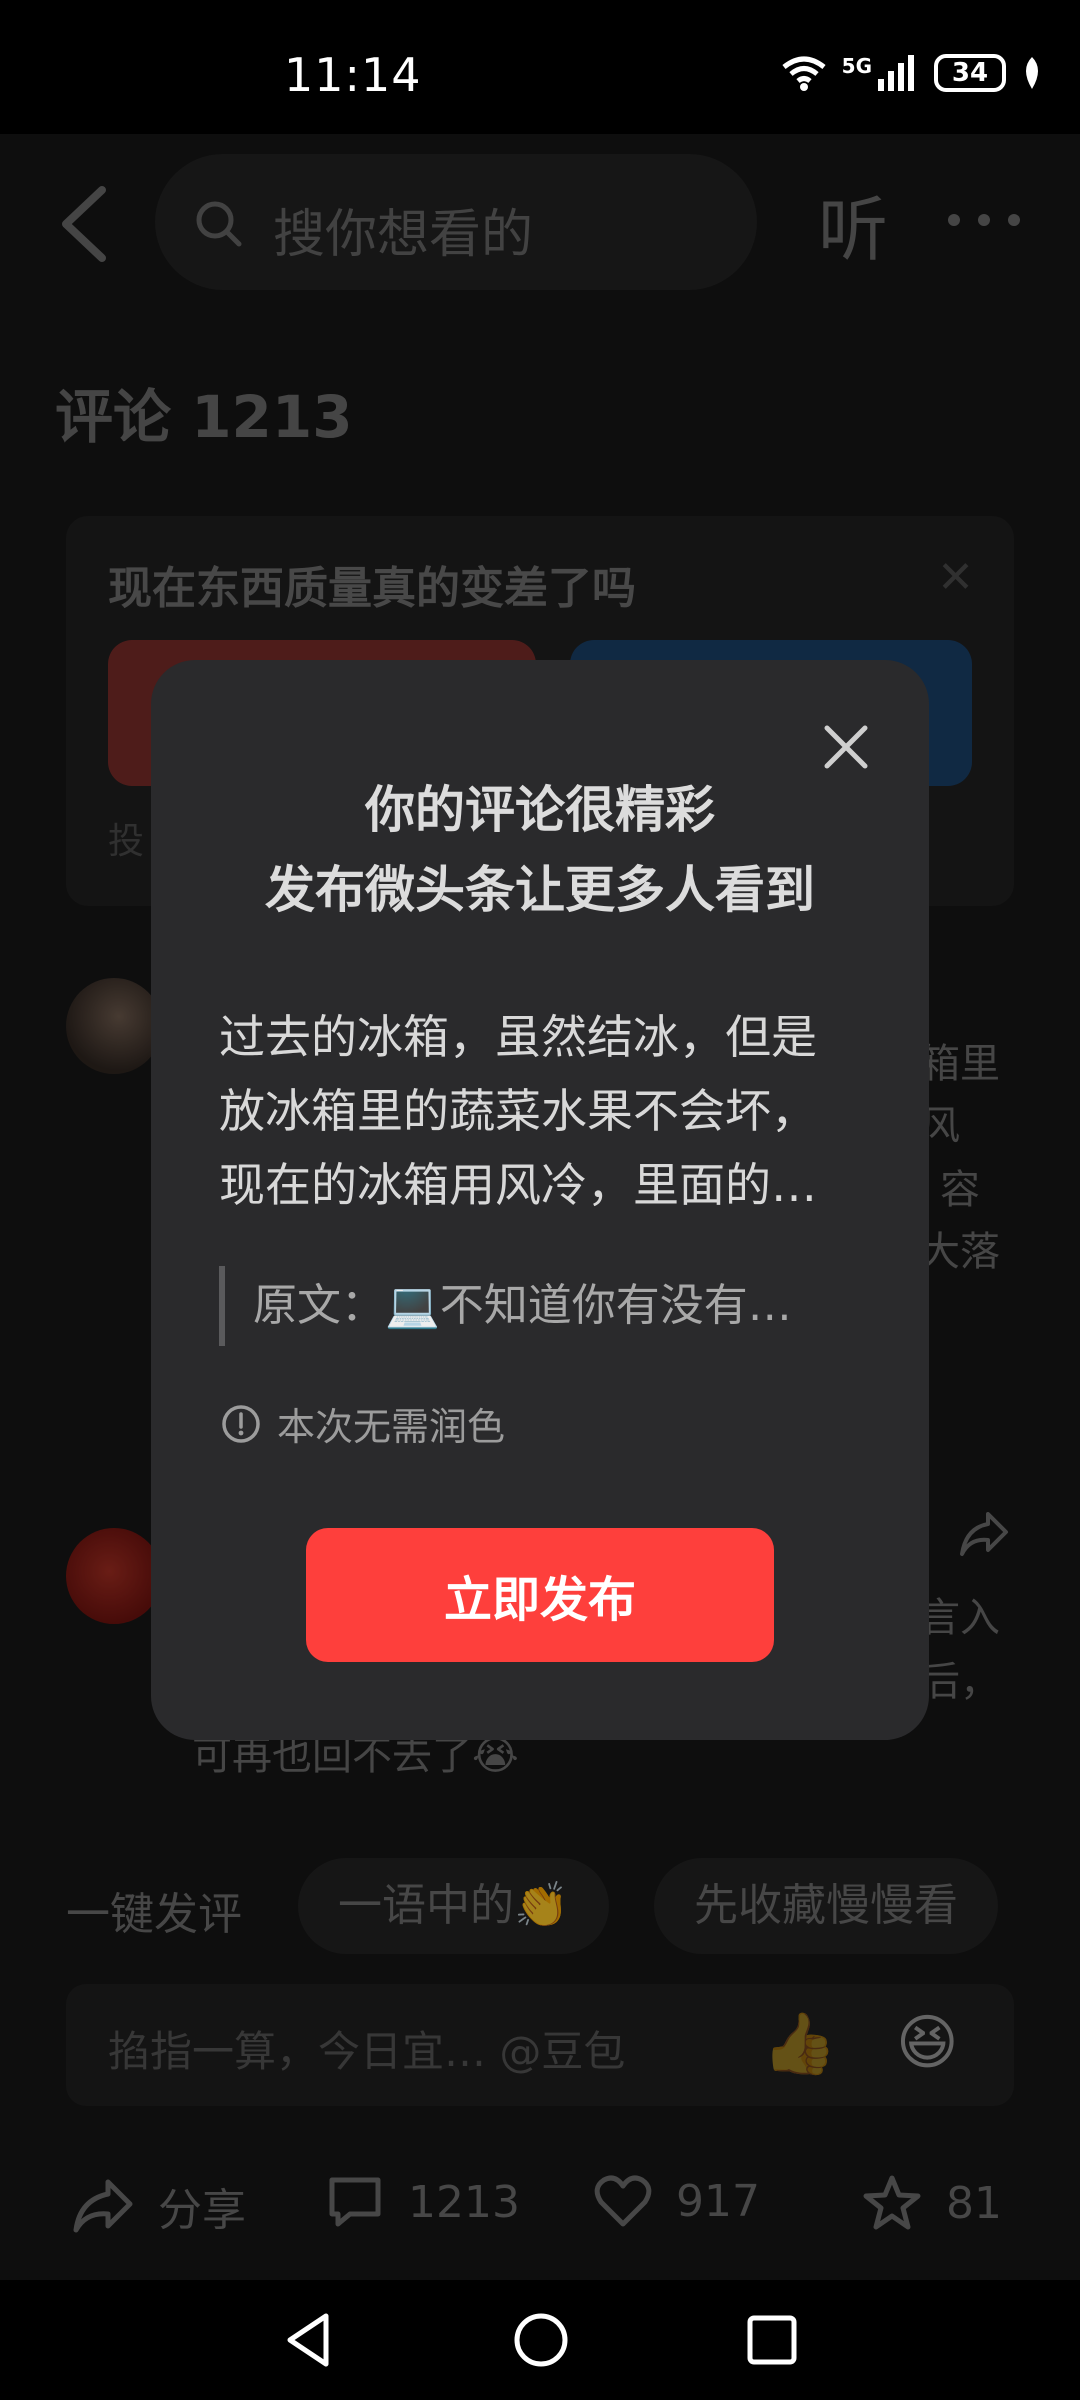  I want to click on status-time: 11:14, so click(353, 75).